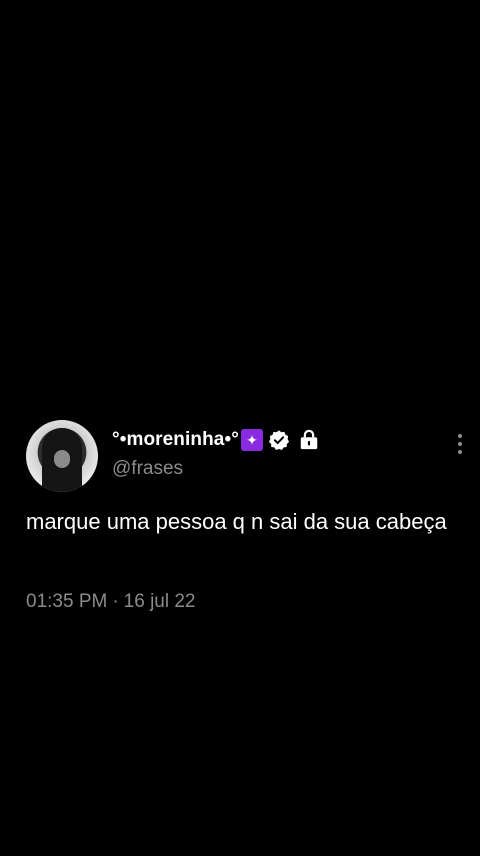 The width and height of the screenshot is (480, 856). Describe the element at coordinates (62, 459) in the screenshot. I see `avatar-face` at that location.